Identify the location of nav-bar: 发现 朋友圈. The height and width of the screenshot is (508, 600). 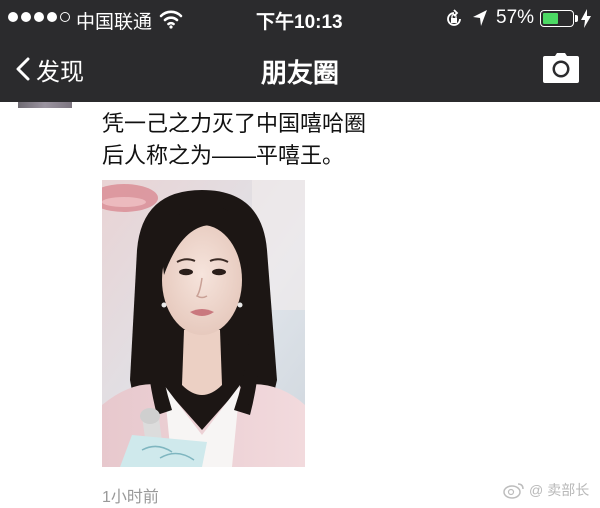
(300, 69).